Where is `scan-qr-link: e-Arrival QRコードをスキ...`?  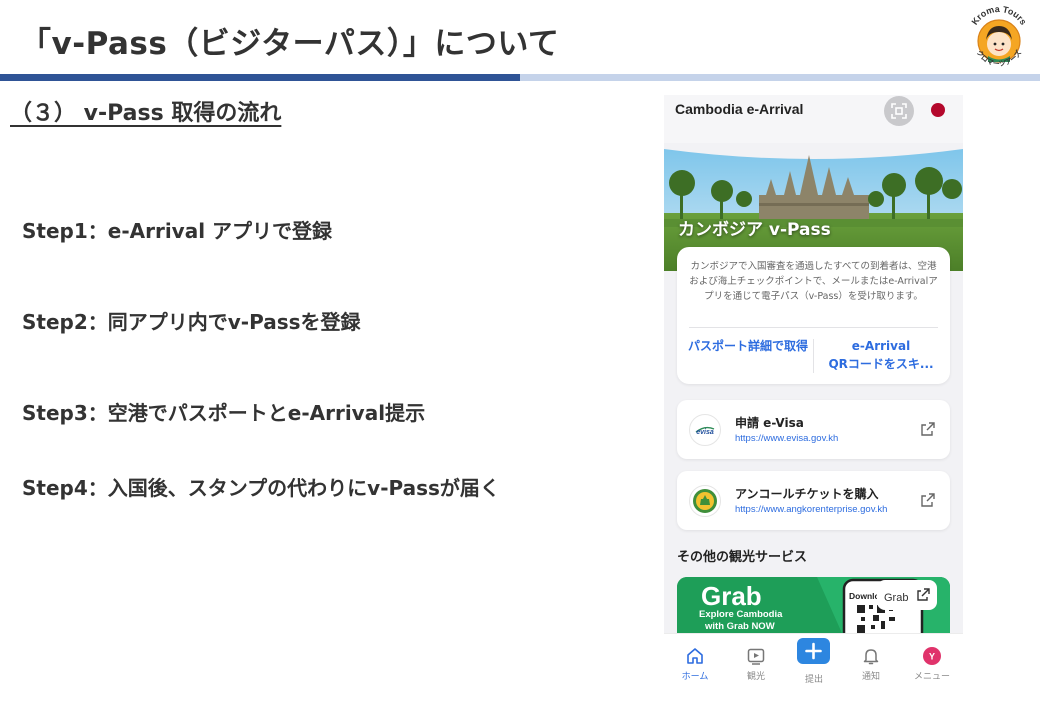
scan-qr-link: e-Arrival QRコードをスキ... is located at coordinates (881, 355).